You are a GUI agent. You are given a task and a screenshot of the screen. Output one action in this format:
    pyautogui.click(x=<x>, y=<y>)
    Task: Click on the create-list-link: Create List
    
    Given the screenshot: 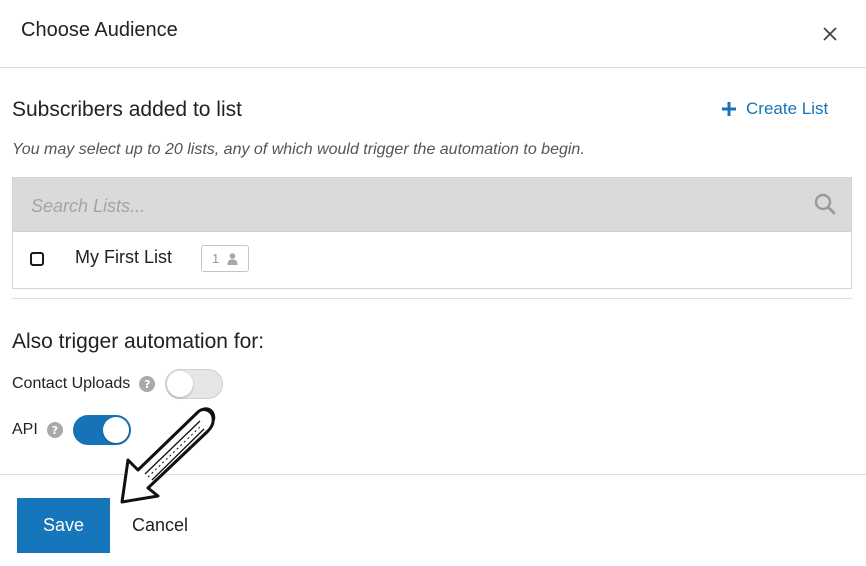 What is the action you would take?
    pyautogui.click(x=775, y=109)
    